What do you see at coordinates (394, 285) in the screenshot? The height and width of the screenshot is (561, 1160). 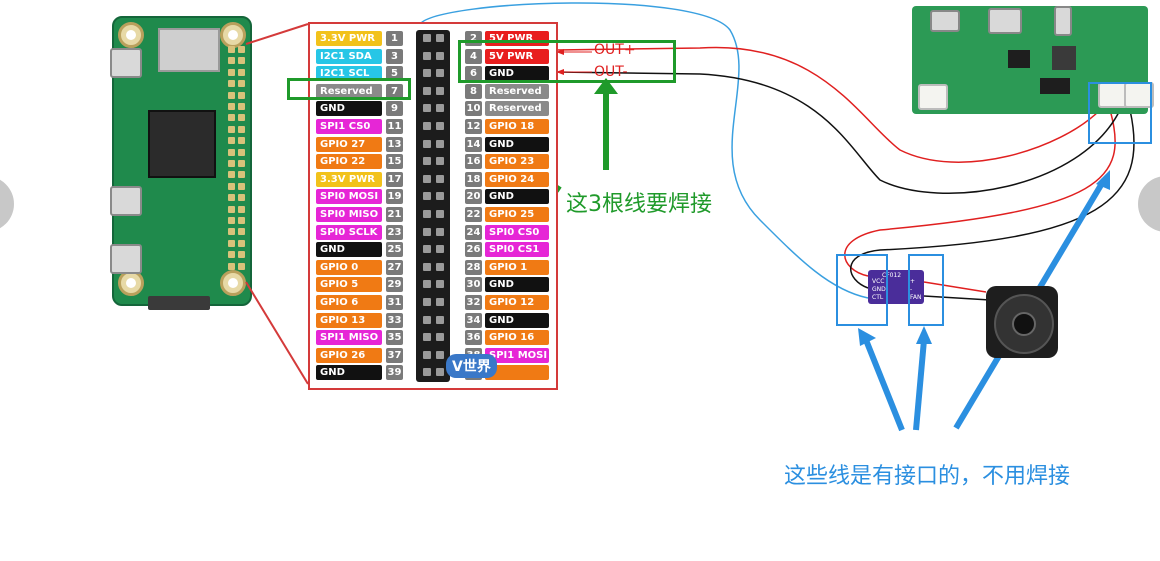 I see `pin-number-left: 29` at bounding box center [394, 285].